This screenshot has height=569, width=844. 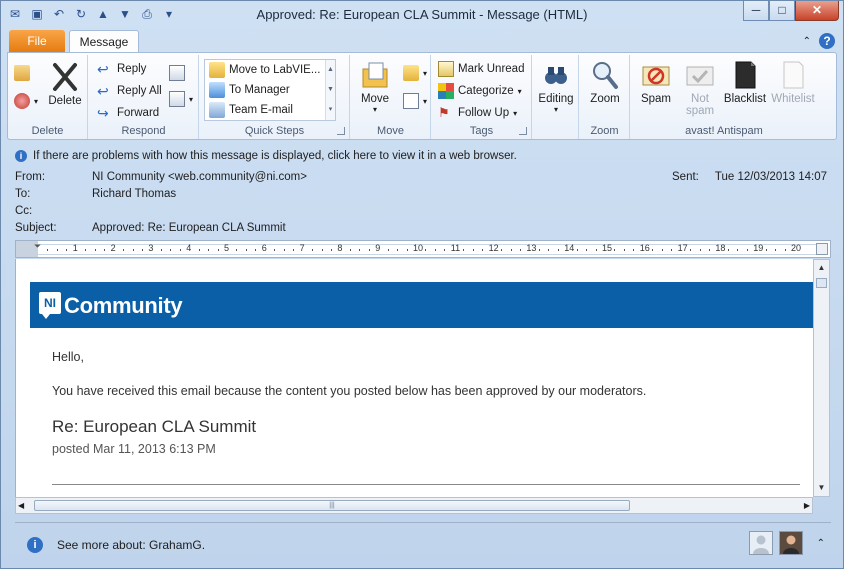 What do you see at coordinates (330, 90) in the screenshot?
I see `quick-steps-scroll: ▲ ▼ ▾` at bounding box center [330, 90].